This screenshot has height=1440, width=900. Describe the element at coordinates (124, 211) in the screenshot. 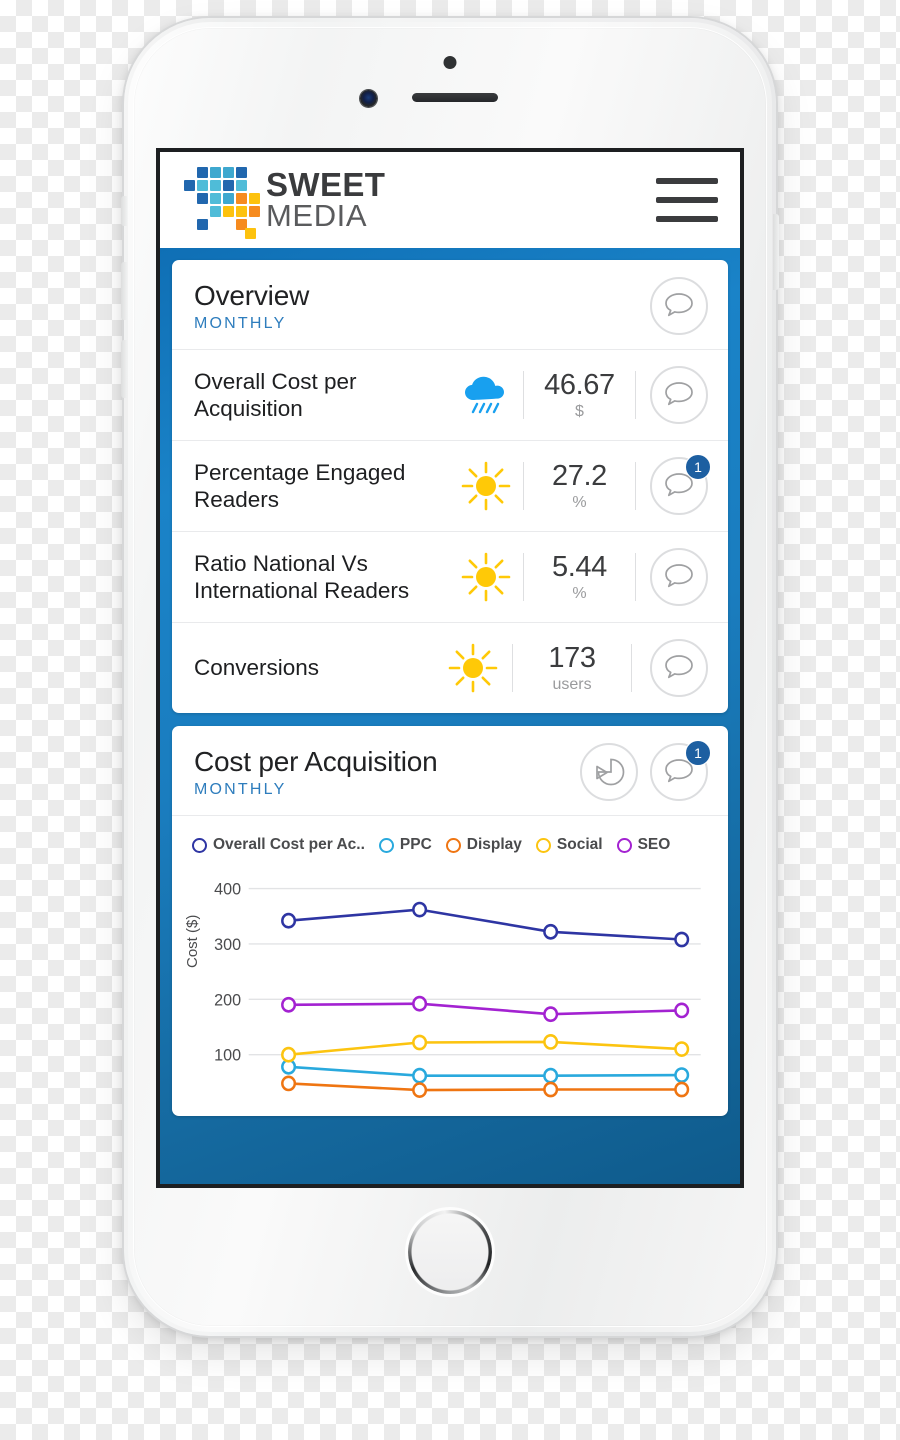

I see `silent-switch` at that location.